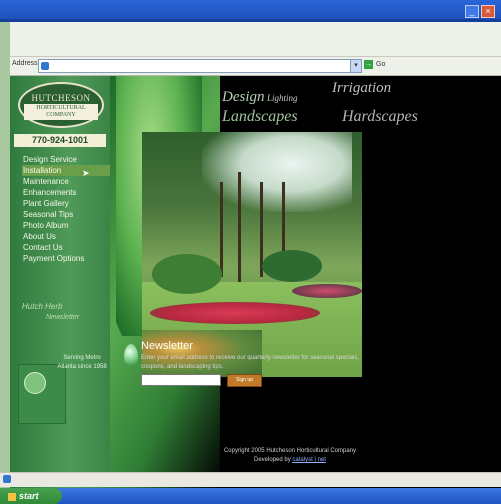  Describe the element at coordinates (61, 98) in the screenshot. I see `logo-line1: HUTCHESON` at that location.